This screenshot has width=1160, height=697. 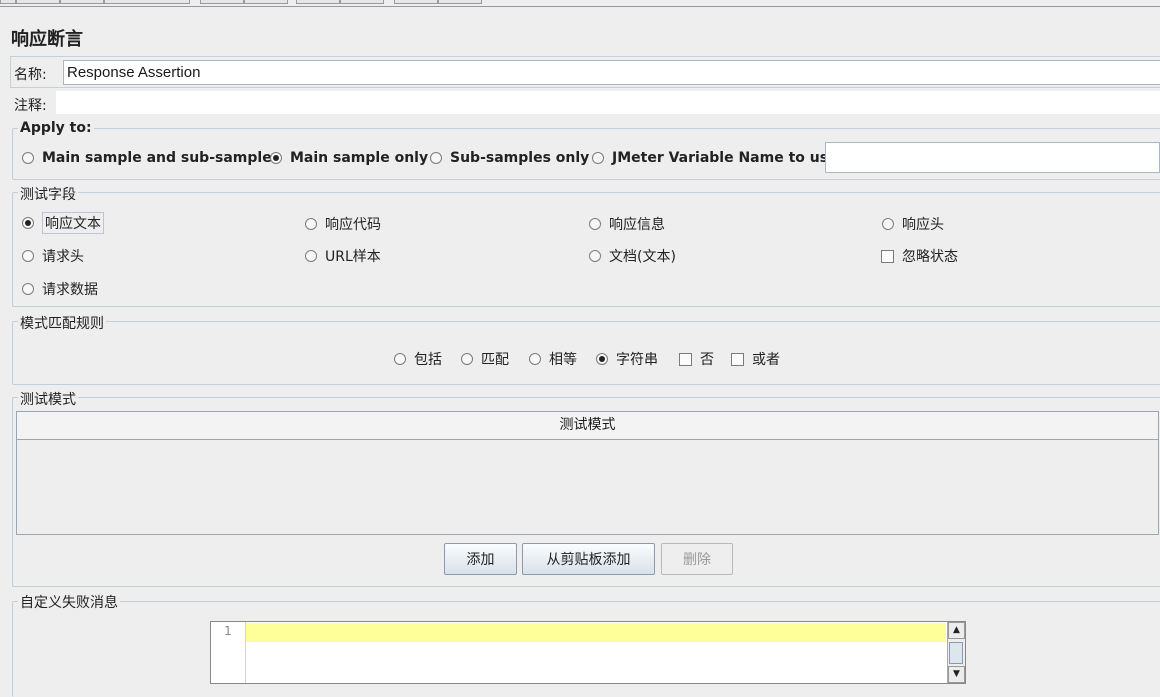 I want to click on test-field-request-headers-radio: 请求头, so click(x=53, y=256).